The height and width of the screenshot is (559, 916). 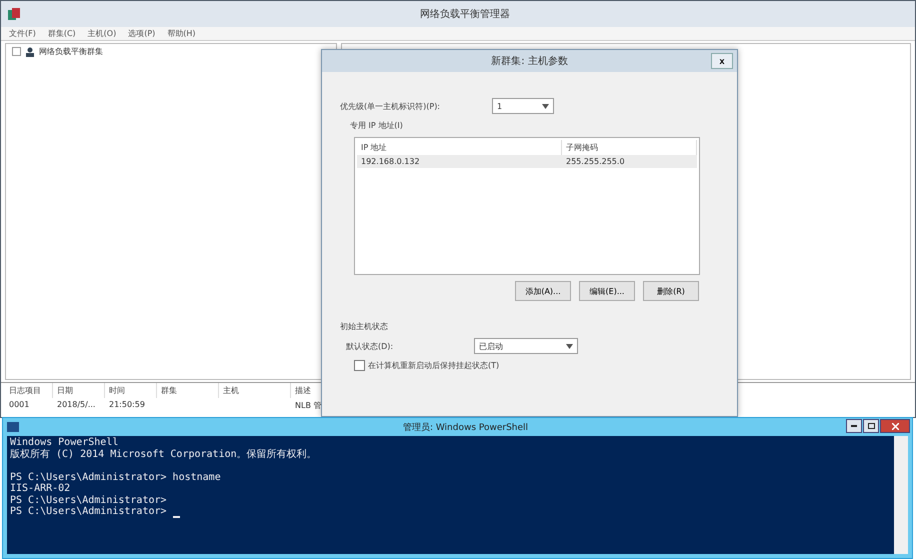 I want to click on column-header: 时间, so click(x=131, y=390).